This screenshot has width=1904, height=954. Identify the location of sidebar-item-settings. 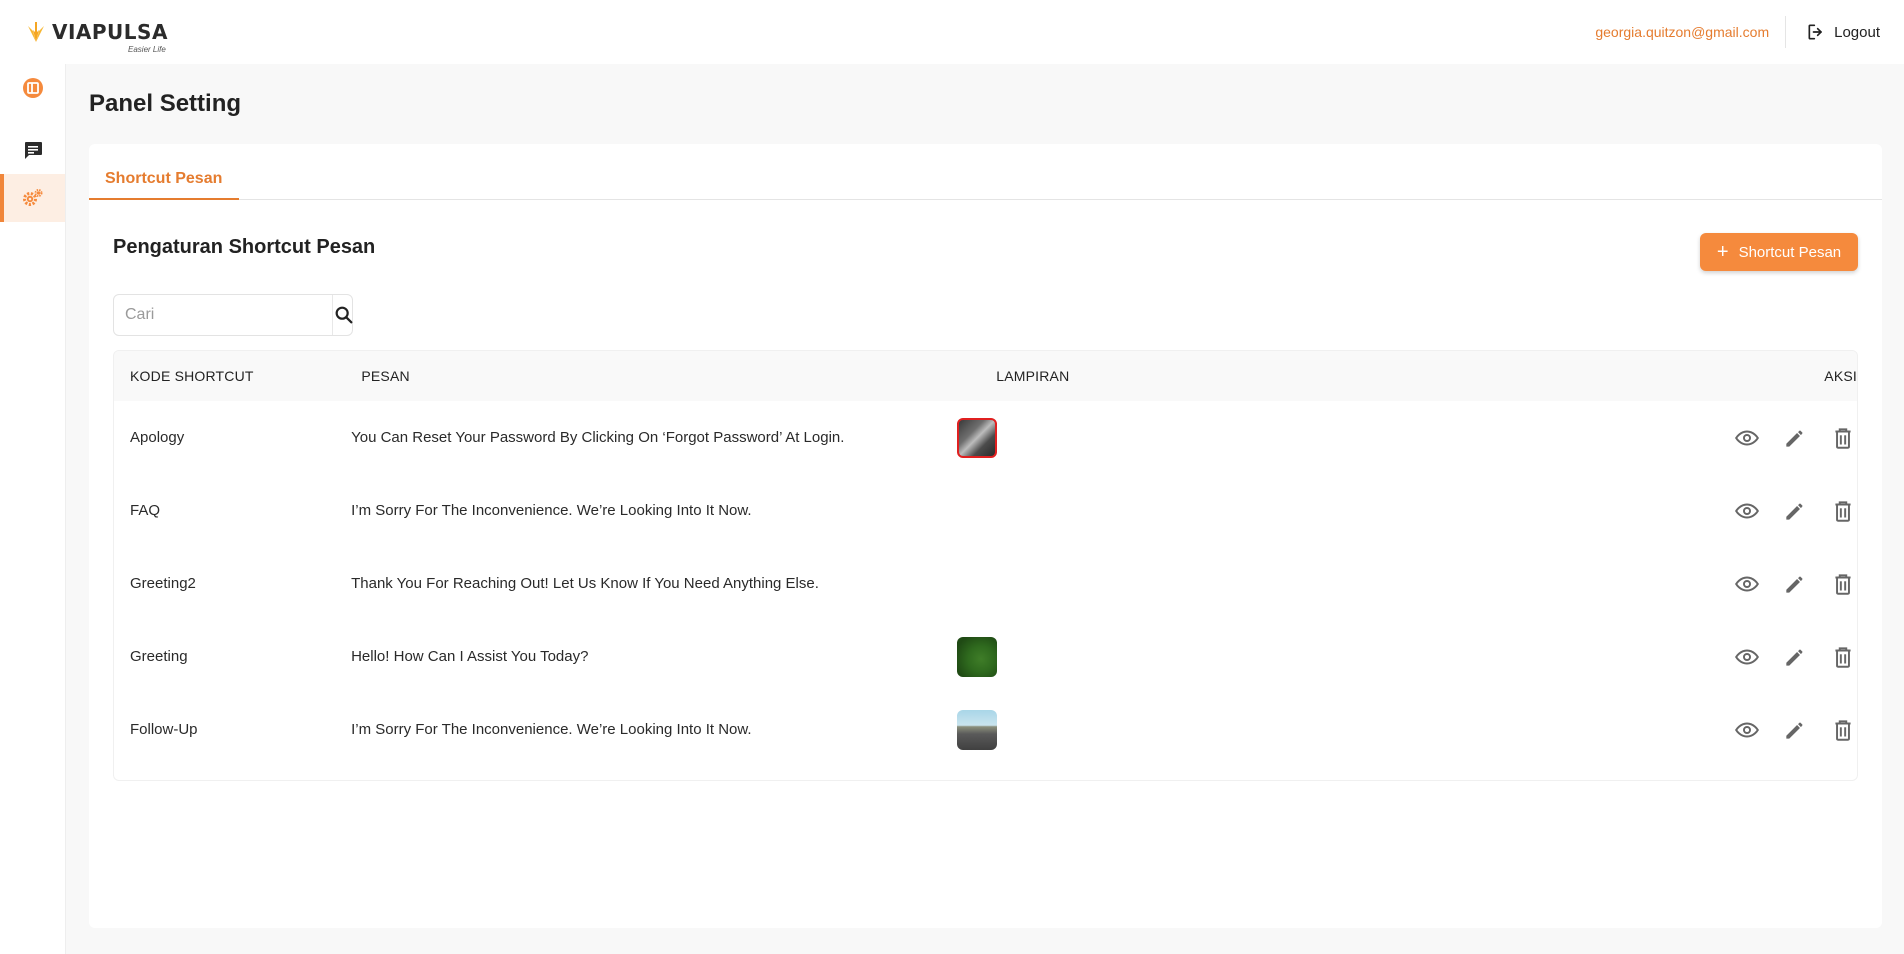
(32, 198).